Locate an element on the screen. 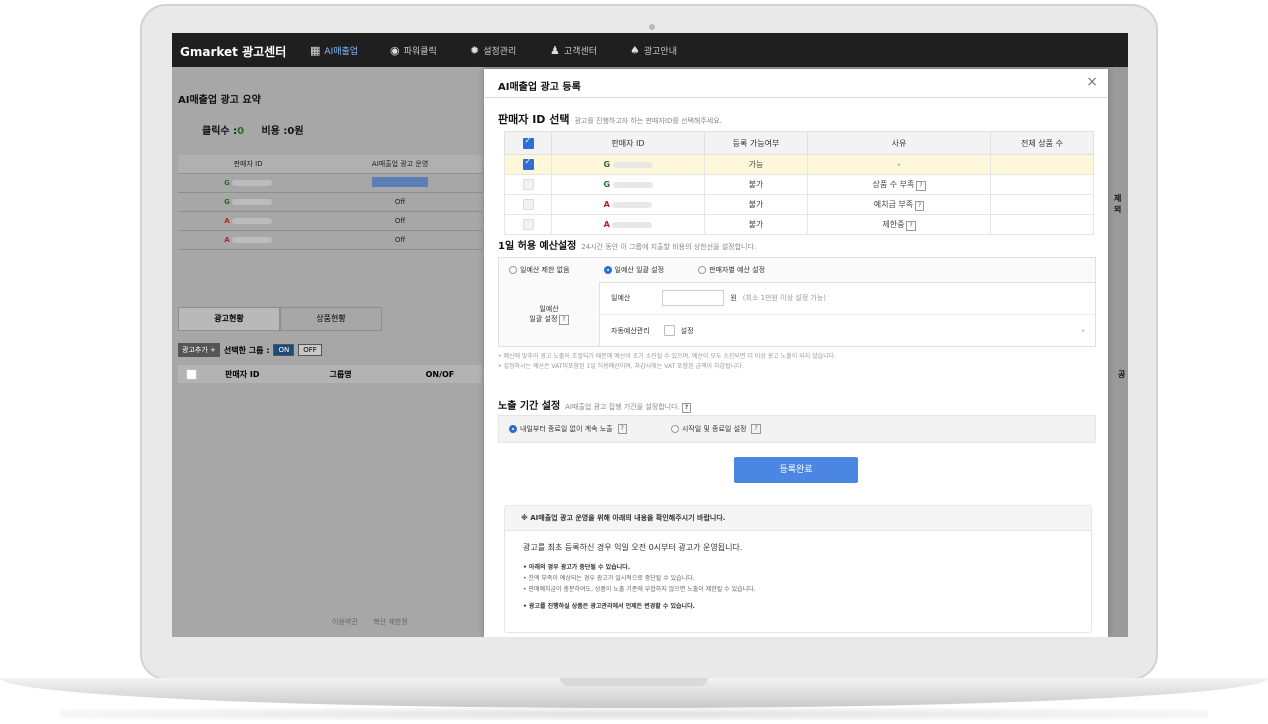 This screenshot has height=724, width=1268. radio-per-seller: 판매자별 예산 설정 is located at coordinates (731, 270).